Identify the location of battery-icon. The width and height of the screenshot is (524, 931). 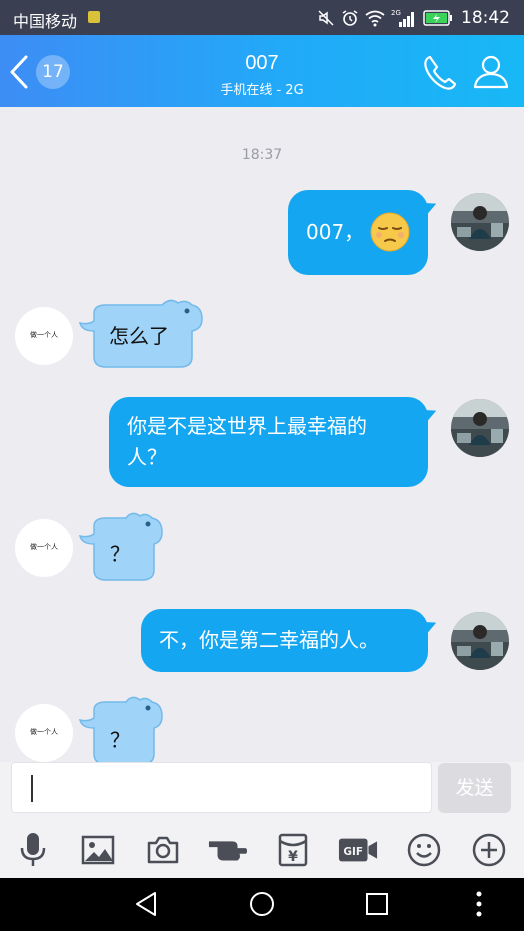
(437, 18).